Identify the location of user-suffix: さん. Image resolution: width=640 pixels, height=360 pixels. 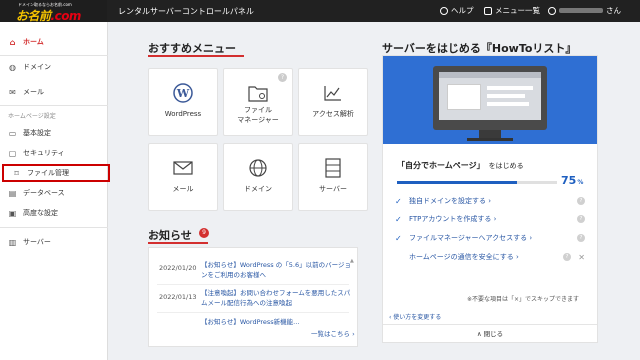
(613, 10).